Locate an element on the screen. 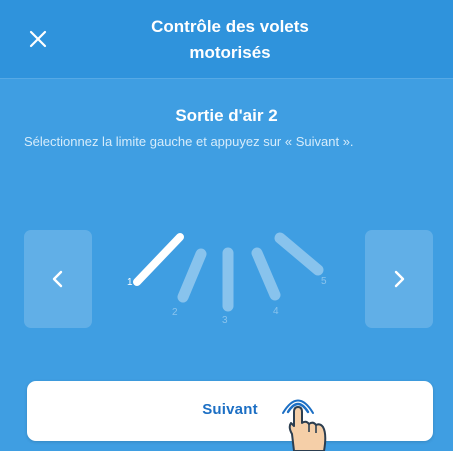 This screenshot has width=453, height=451. next-position-button is located at coordinates (399, 279).